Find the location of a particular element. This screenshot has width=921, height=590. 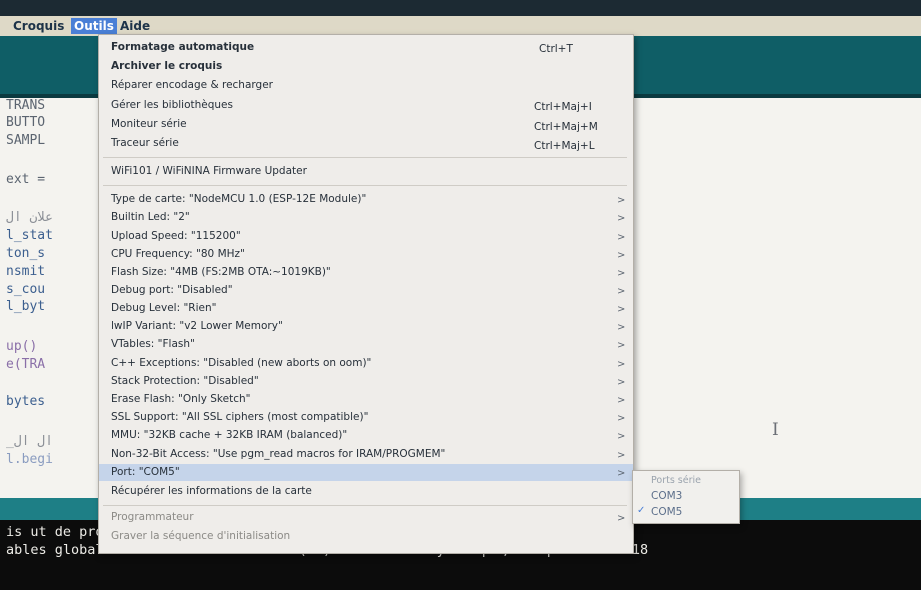

shortcut-auto-format: Ctrl+T is located at coordinates (556, 49).